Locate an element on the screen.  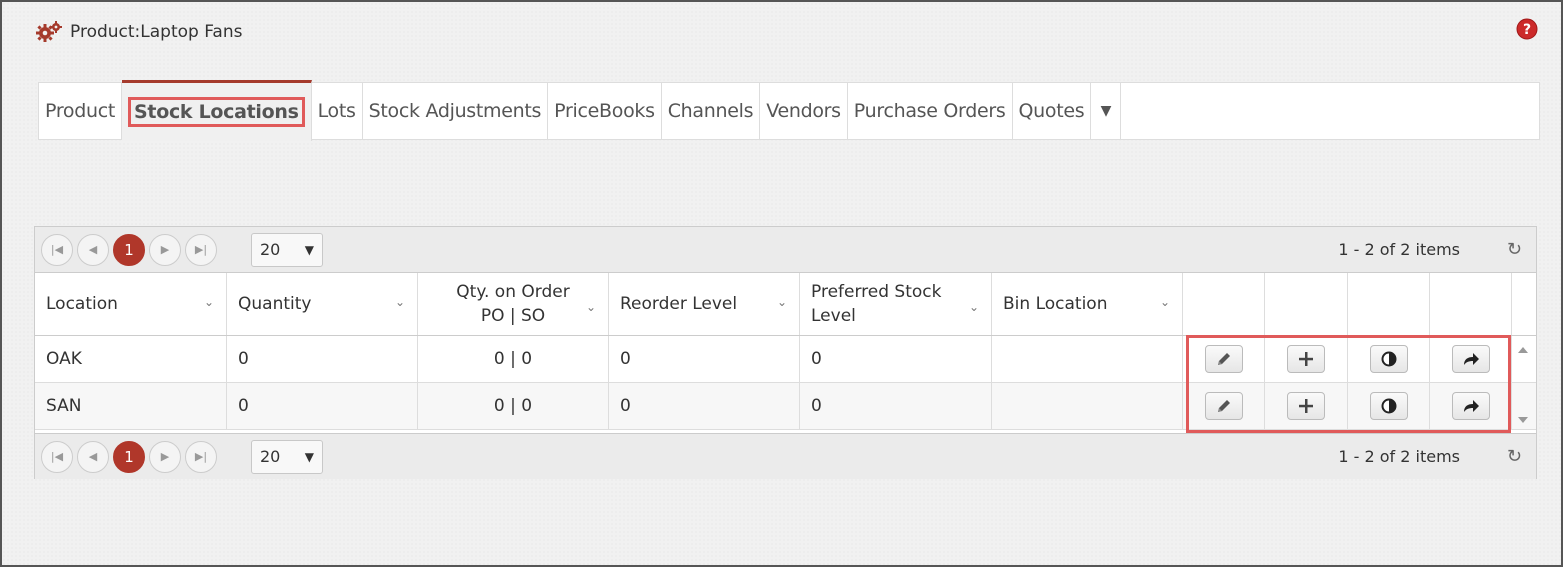
tab-label: Stock Locations is located at coordinates (216, 112).